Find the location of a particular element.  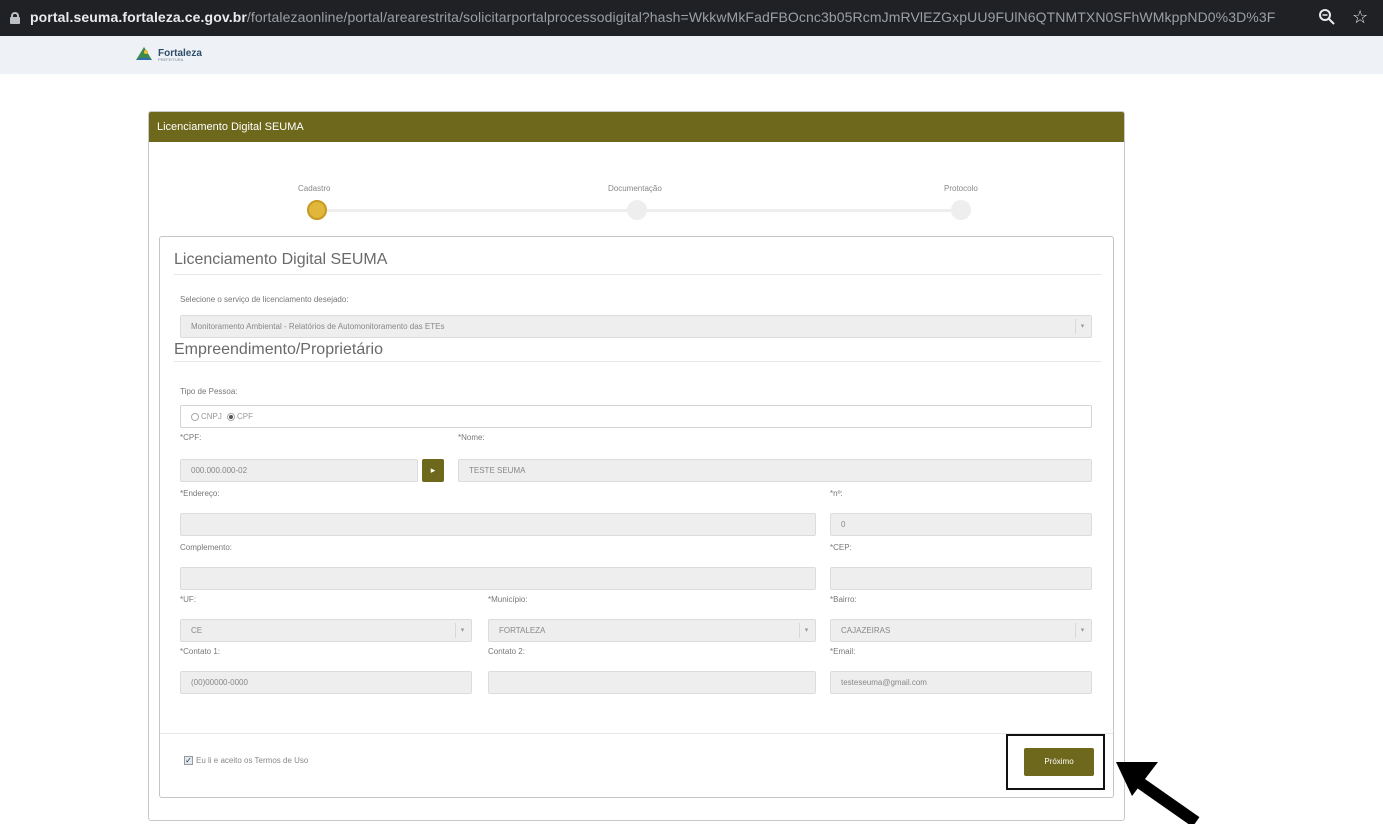

panel-title: Licenciamento Digital SEUMA is located at coordinates (636, 127).